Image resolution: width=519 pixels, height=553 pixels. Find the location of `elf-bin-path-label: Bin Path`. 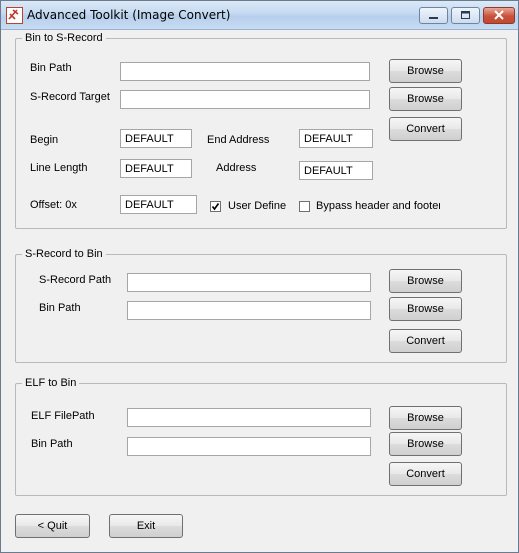

elf-bin-path-label: Bin Path is located at coordinates (52, 444).